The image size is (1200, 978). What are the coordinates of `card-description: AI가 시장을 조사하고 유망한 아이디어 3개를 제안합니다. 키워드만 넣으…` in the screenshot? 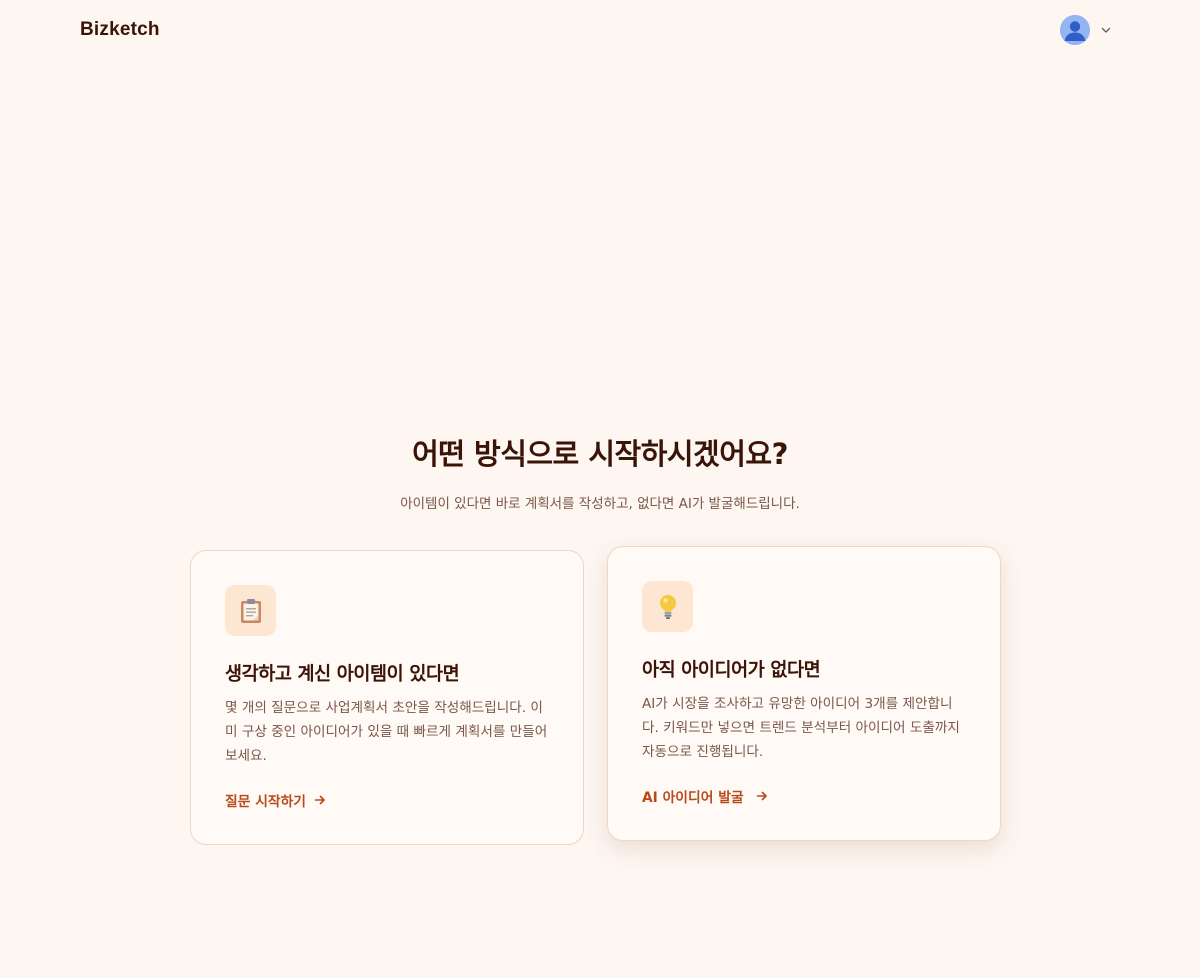 It's located at (801, 728).